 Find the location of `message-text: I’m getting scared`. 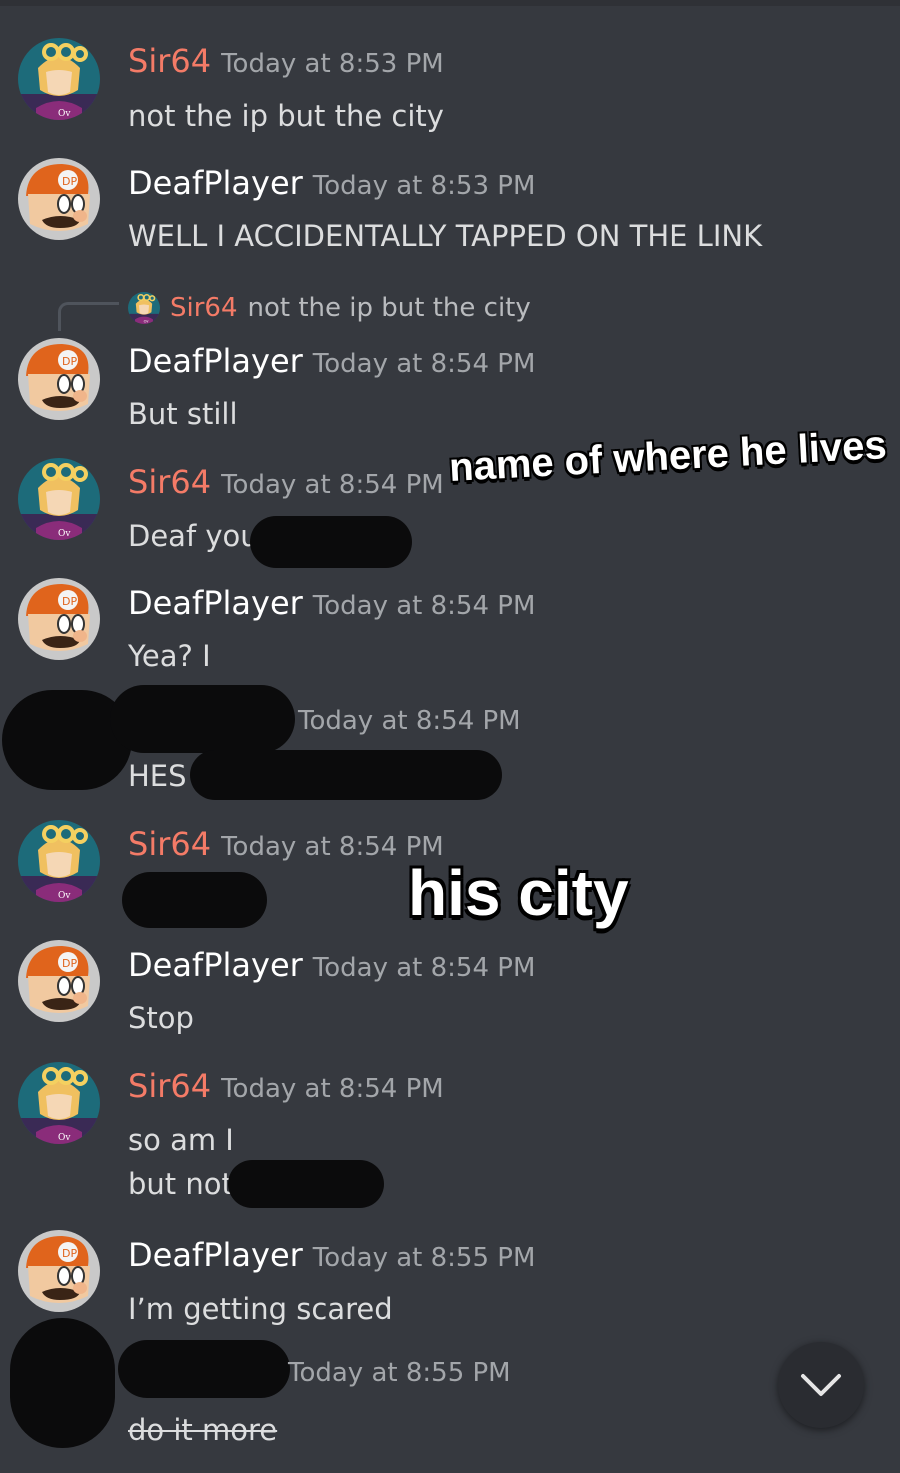

message-text: I’m getting scared is located at coordinates (260, 1309).